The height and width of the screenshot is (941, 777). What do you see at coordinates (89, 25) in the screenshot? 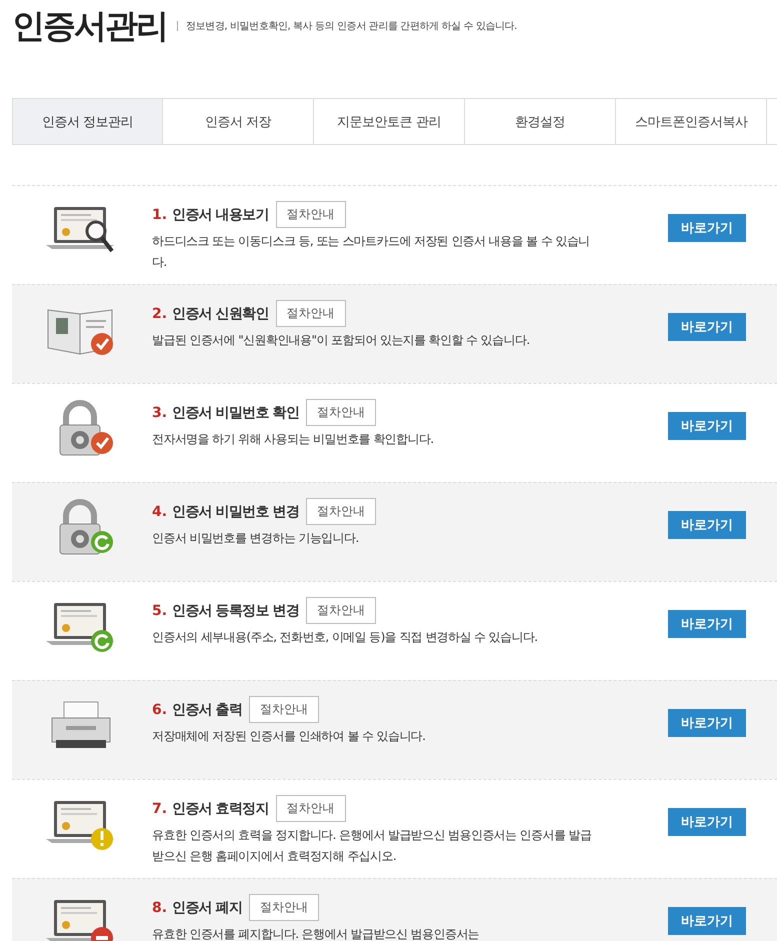
I see `page-title: 인증서관리` at bounding box center [89, 25].